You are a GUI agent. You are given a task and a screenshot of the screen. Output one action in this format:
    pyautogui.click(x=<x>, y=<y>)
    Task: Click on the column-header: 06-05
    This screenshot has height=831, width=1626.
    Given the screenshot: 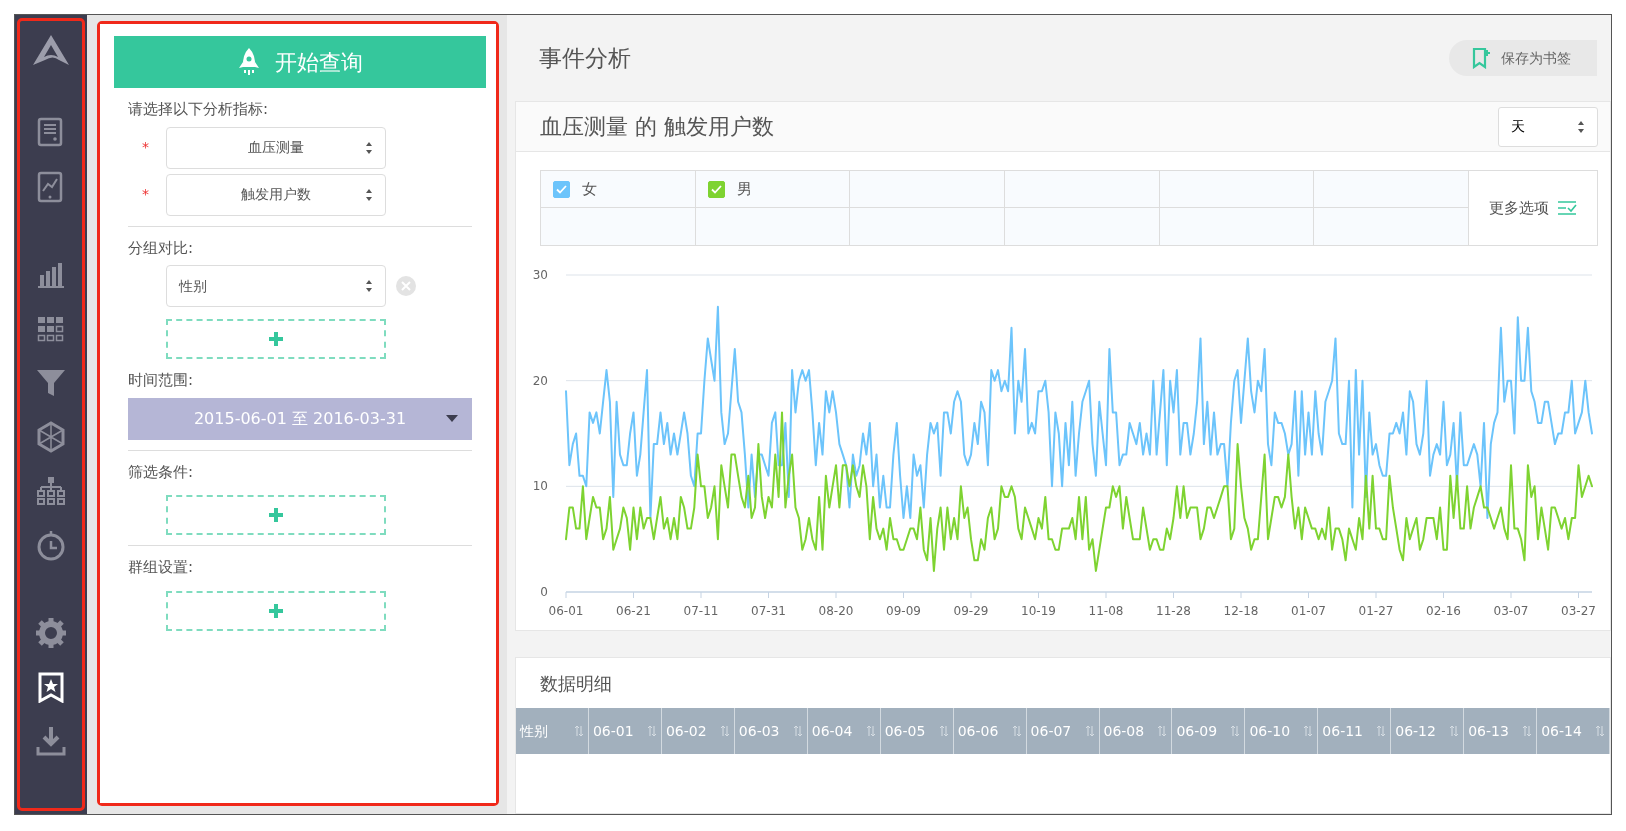 What is the action you would take?
    pyautogui.click(x=917, y=731)
    